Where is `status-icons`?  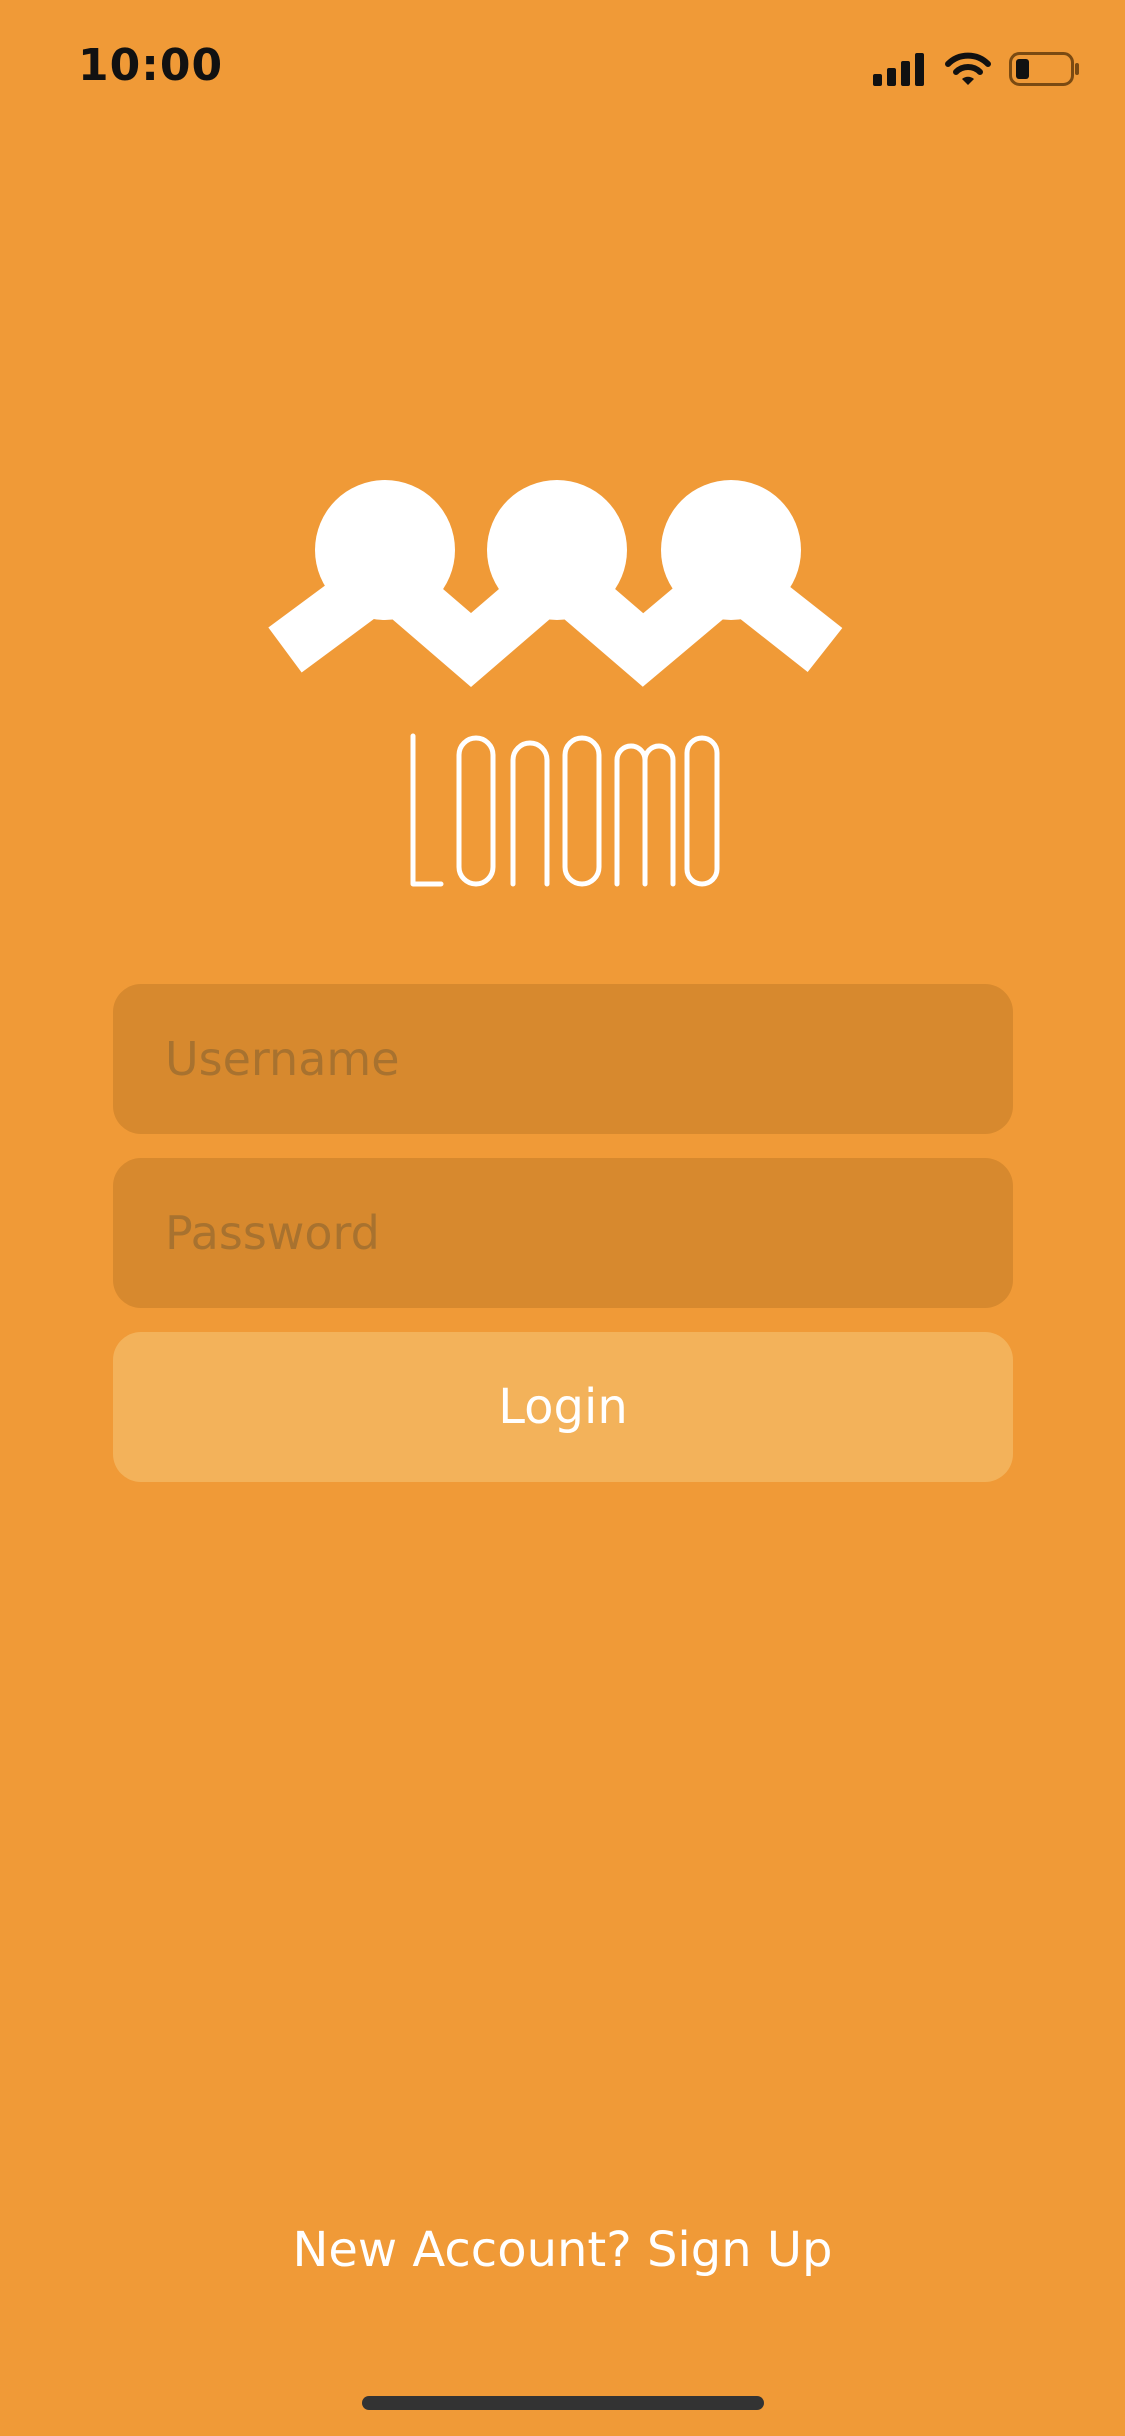
status-icons is located at coordinates (977, 69).